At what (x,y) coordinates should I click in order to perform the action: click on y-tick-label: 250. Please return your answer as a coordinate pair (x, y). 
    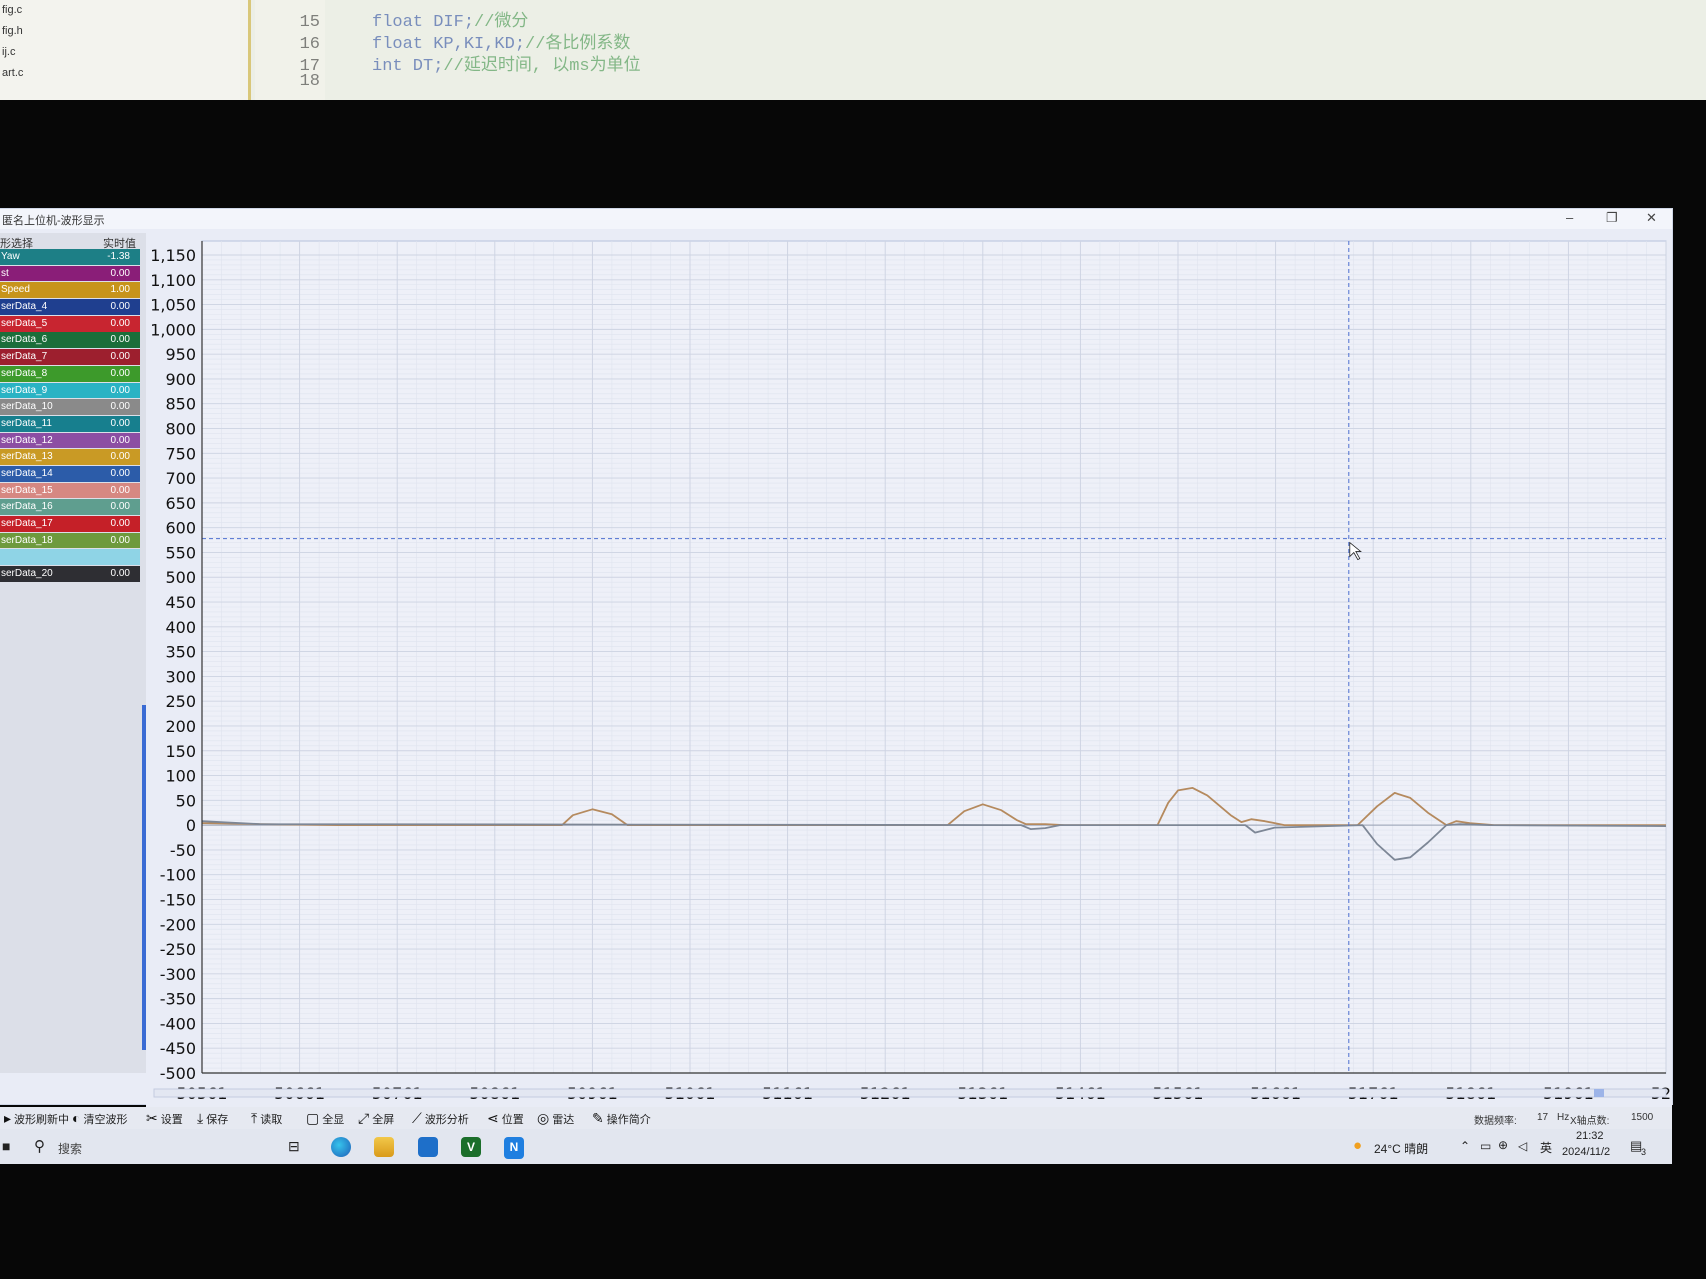
    Looking at the image, I should click on (180, 701).